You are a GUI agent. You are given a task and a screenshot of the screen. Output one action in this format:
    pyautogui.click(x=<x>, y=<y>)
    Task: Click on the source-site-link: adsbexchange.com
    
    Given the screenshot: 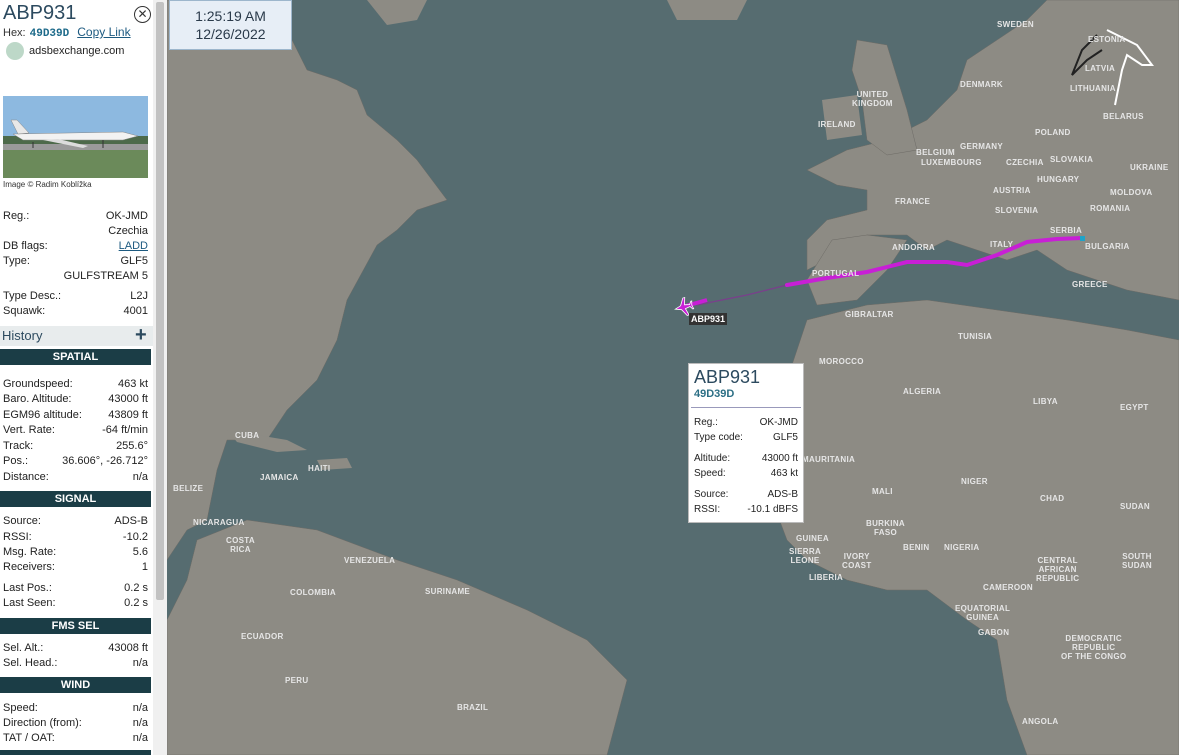 What is the action you would take?
    pyautogui.click(x=65, y=51)
    